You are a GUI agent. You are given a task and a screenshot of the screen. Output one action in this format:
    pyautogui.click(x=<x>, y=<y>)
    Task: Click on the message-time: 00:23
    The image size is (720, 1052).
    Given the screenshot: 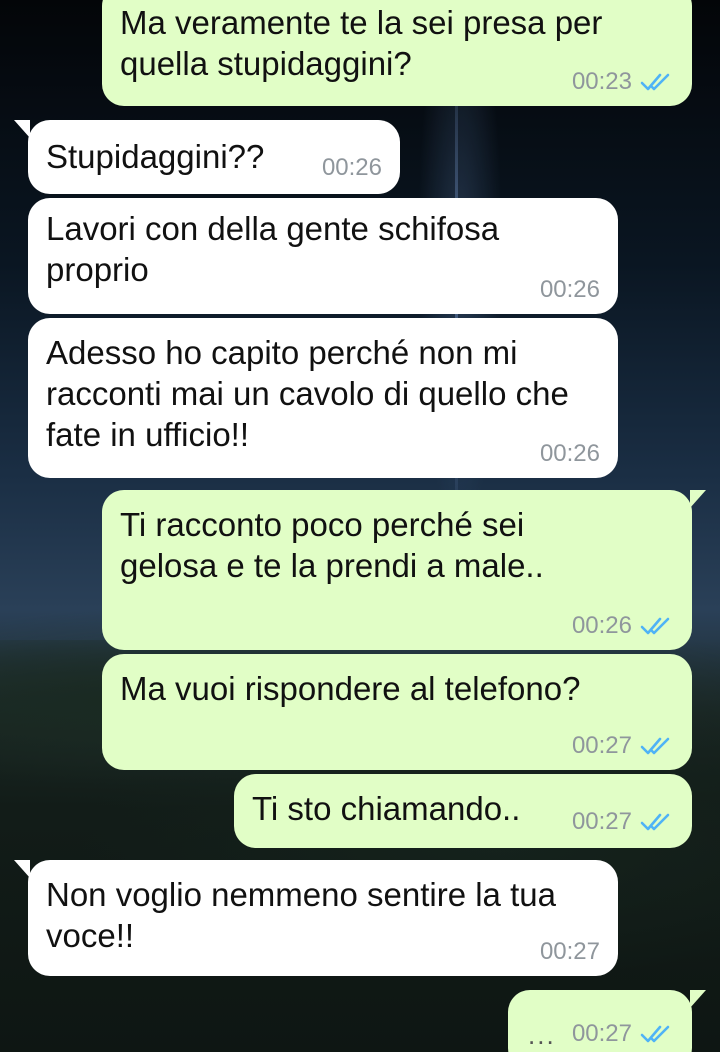 What is the action you would take?
    pyautogui.click(x=601, y=81)
    